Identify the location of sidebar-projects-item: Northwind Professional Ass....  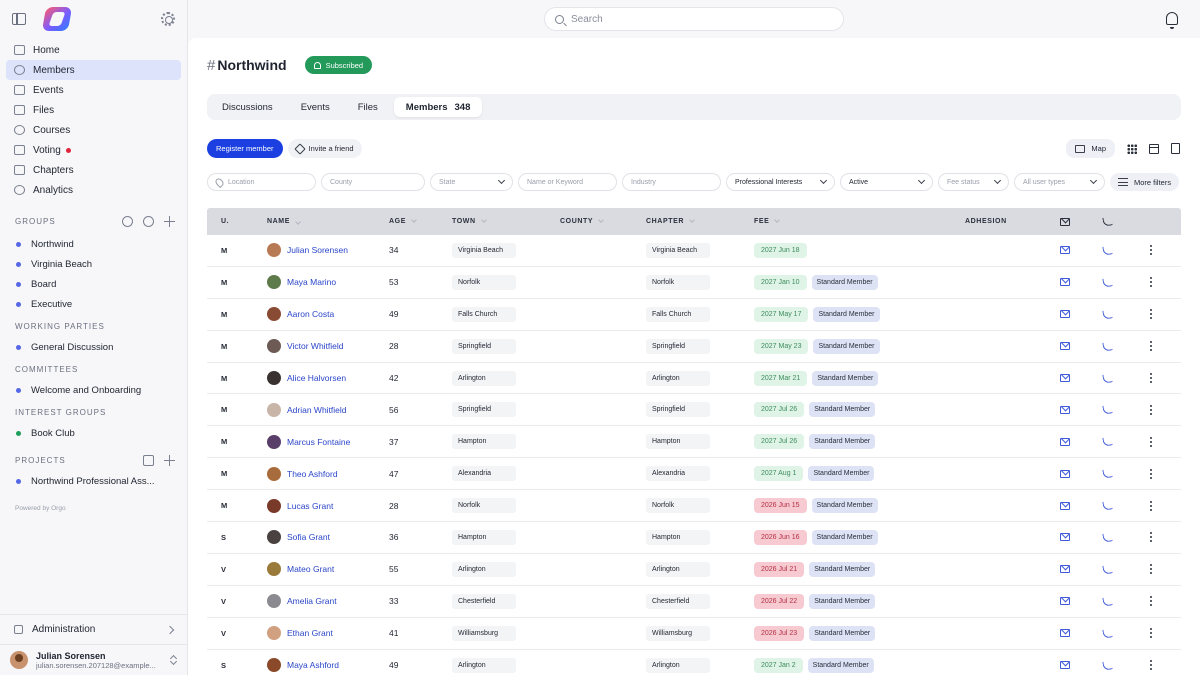
(93, 481).